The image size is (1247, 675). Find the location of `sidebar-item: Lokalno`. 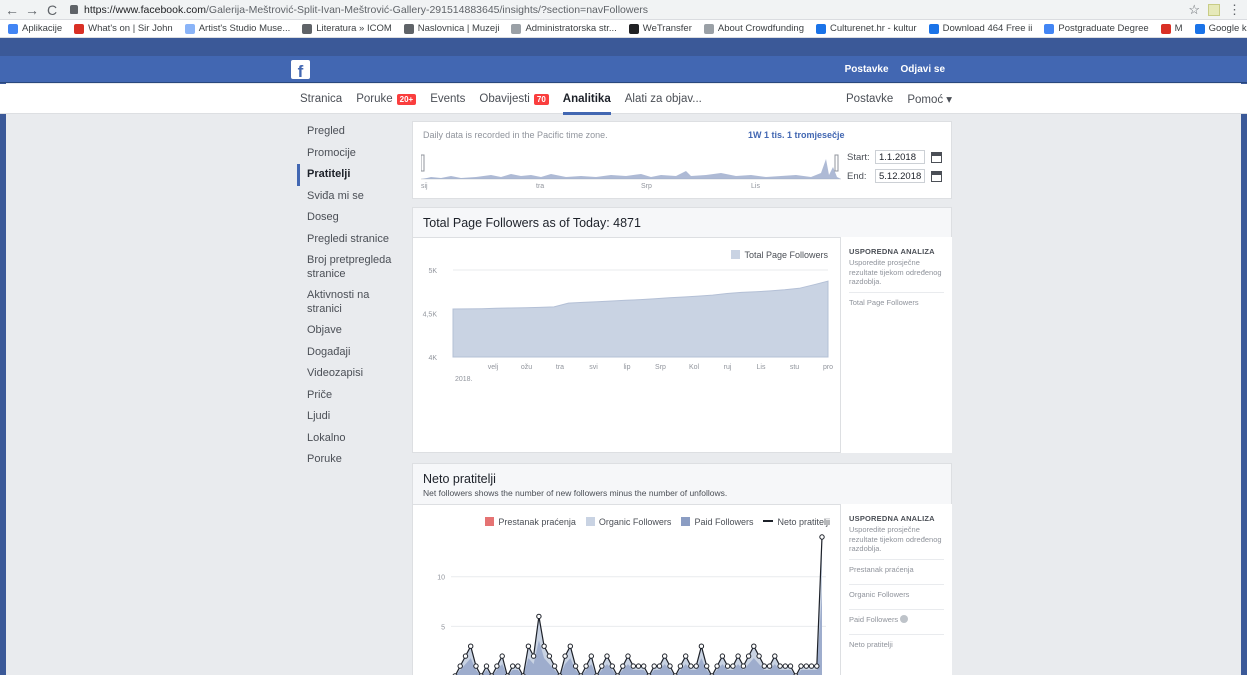

sidebar-item: Lokalno is located at coordinates (351, 439).